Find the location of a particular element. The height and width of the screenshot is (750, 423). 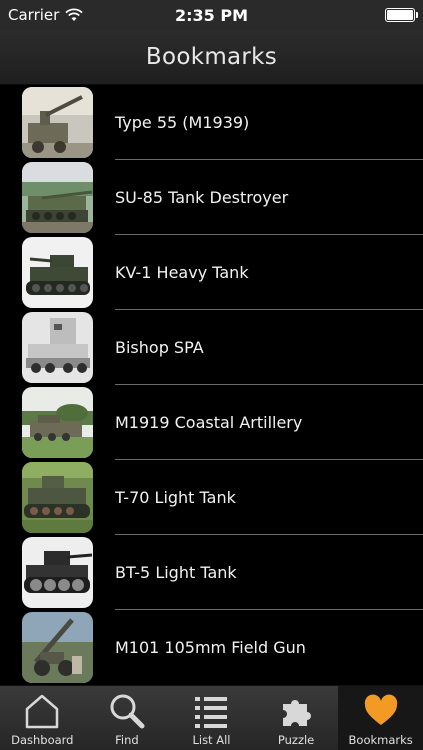

carrier-label: Carrier is located at coordinates (34, 15).